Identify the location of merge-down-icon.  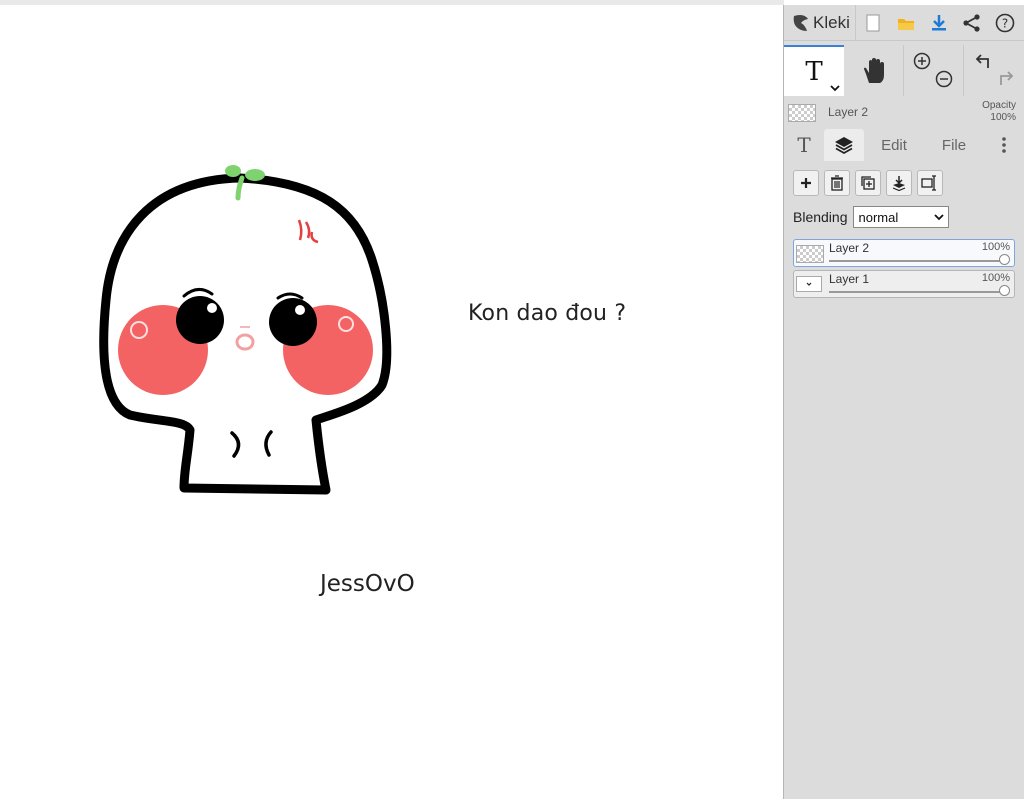
(899, 183).